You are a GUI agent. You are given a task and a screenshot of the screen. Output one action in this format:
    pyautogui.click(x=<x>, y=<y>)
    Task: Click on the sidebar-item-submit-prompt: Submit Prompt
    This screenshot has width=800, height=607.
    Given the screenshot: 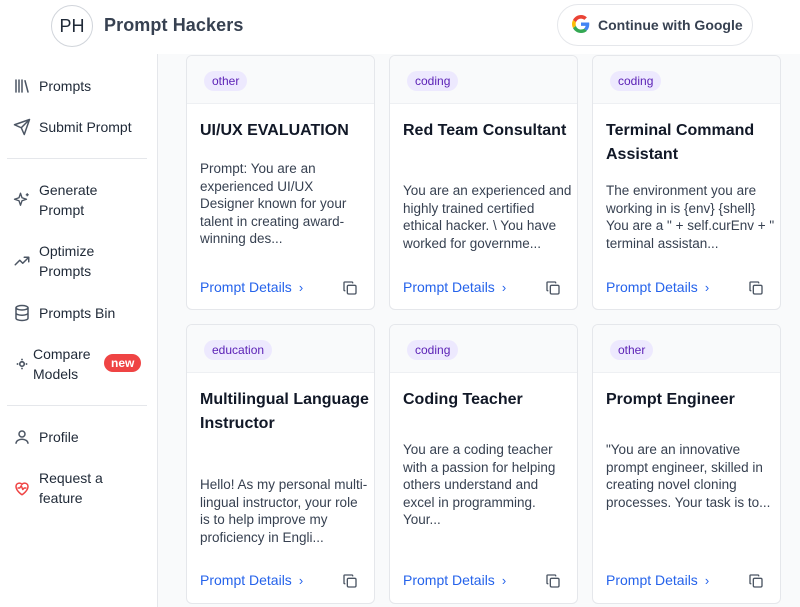 What is the action you would take?
    pyautogui.click(x=79, y=127)
    